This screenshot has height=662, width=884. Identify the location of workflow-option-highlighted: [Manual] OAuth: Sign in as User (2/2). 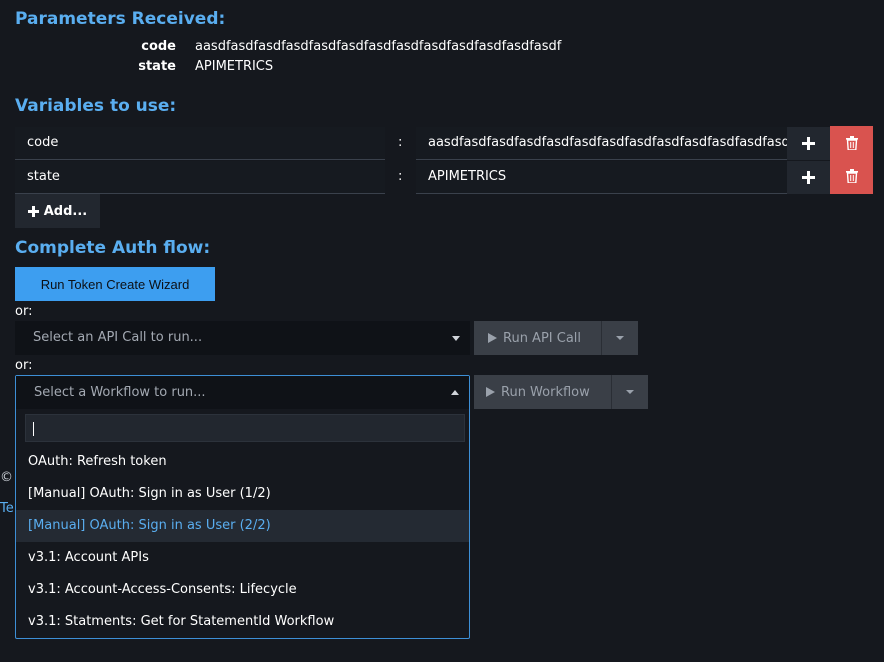
(242, 526).